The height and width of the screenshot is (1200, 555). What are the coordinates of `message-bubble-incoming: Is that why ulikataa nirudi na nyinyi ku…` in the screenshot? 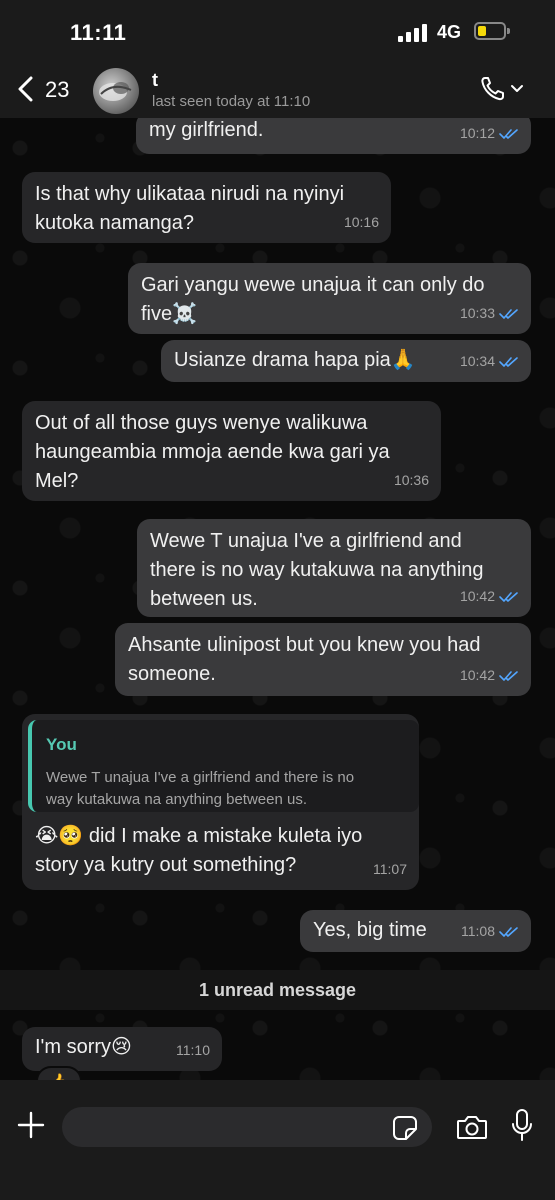 It's located at (206, 207).